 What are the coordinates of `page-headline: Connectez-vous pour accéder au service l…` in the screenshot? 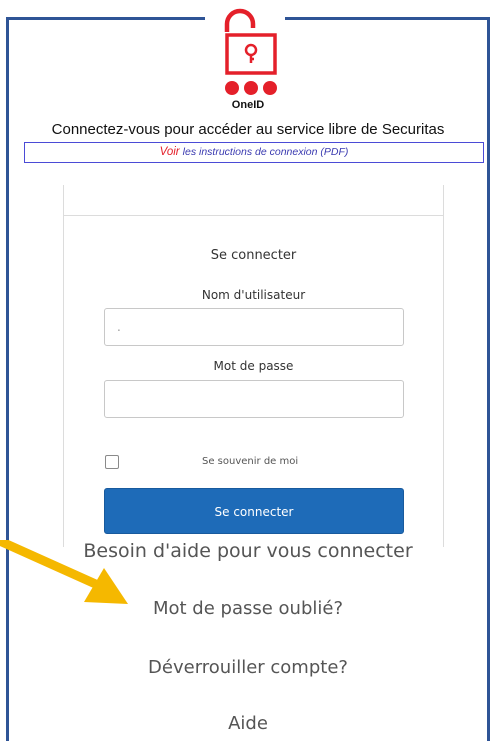 It's located at (248, 129).